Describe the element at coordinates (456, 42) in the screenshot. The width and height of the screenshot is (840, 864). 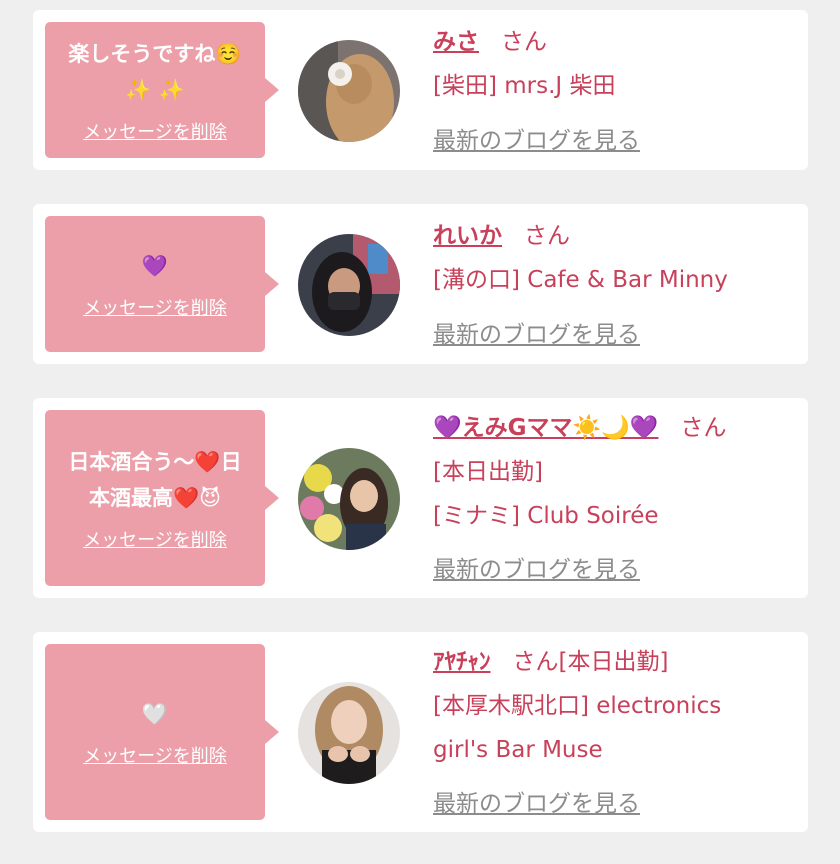
I see `cast-name-link: みさ` at that location.